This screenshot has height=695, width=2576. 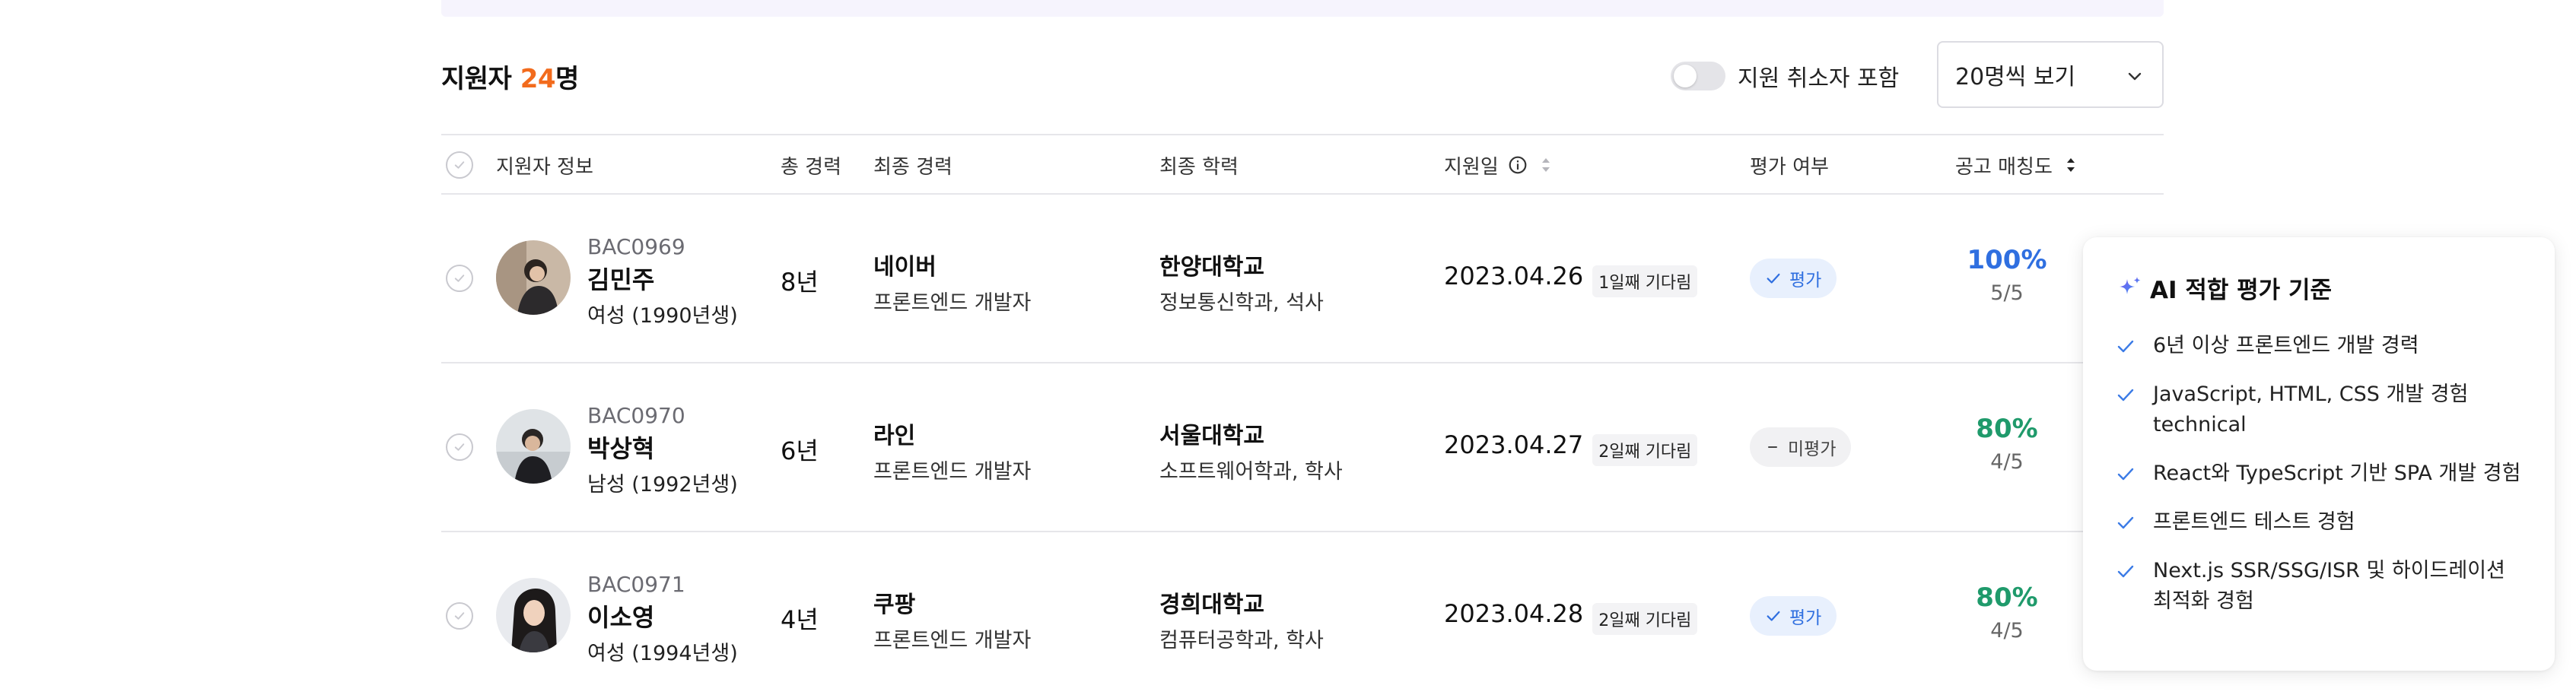 I want to click on col-last-career: 최종 경력, so click(x=912, y=167).